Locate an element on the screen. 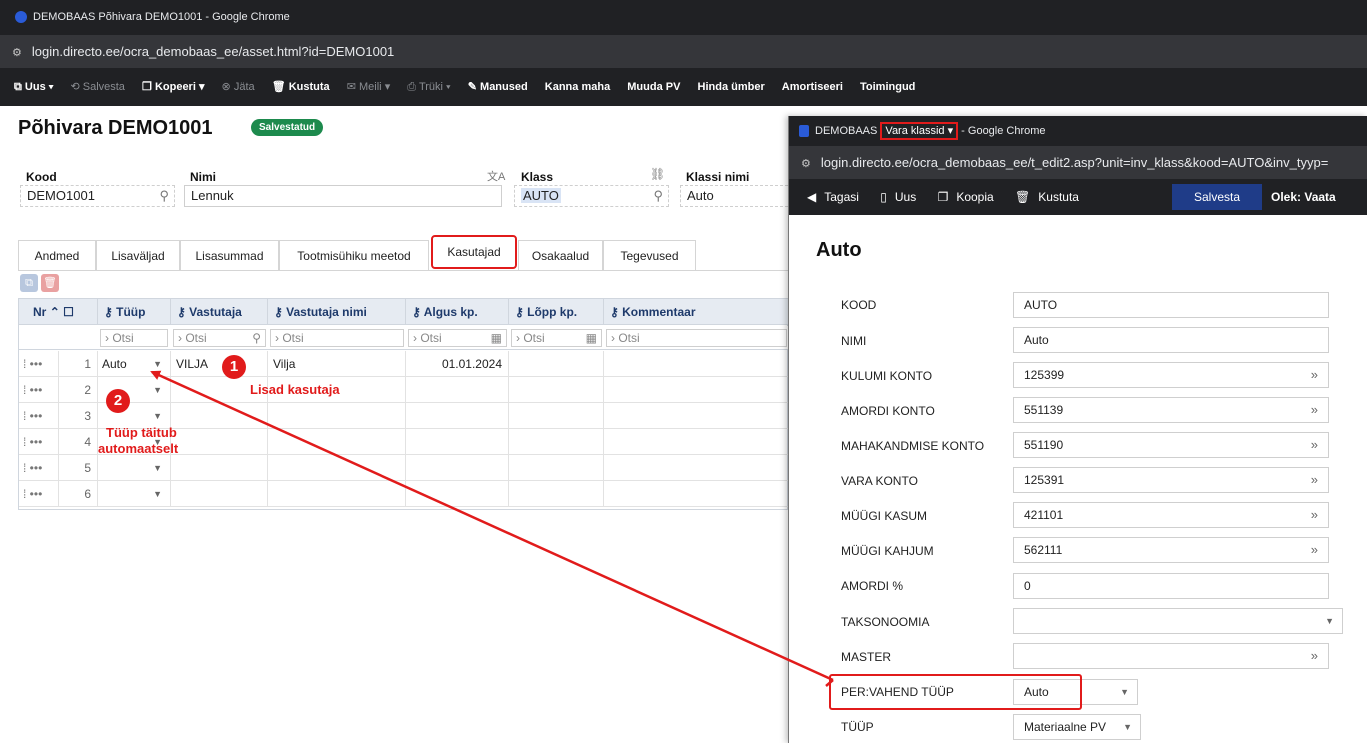  tab-kasutajad: Kasutajad is located at coordinates (474, 252).